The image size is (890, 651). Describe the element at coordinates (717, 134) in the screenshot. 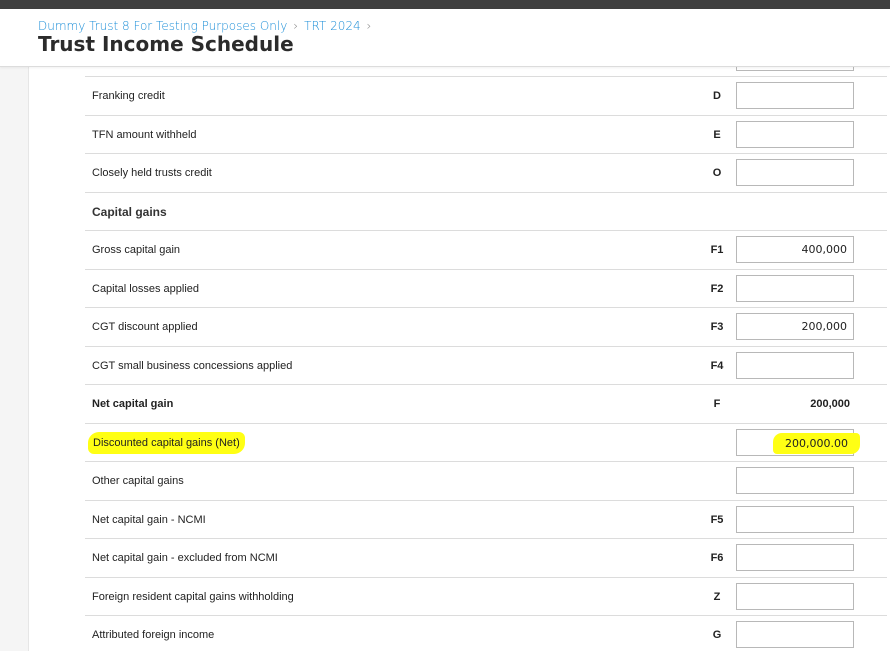

I see `label-code: E` at that location.